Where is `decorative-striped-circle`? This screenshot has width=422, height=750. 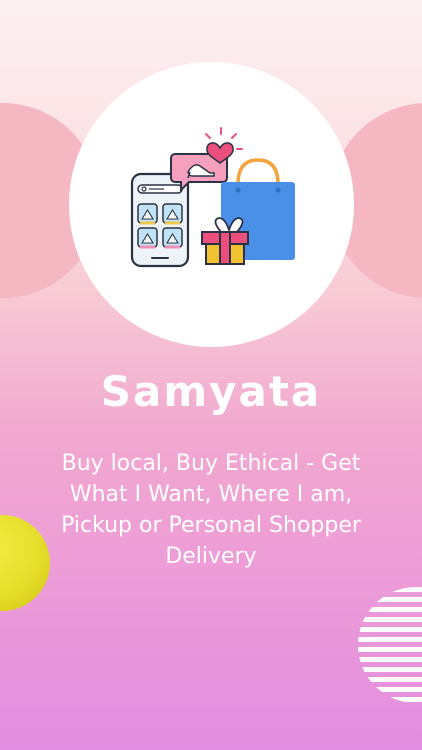 decorative-striped-circle is located at coordinates (390, 644).